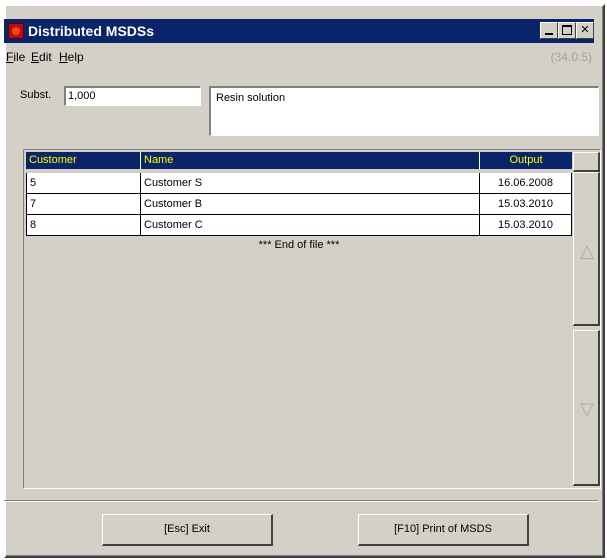 The height and width of the screenshot is (560, 607). What do you see at coordinates (132, 96) in the screenshot?
I see `subst-input: 1,000` at bounding box center [132, 96].